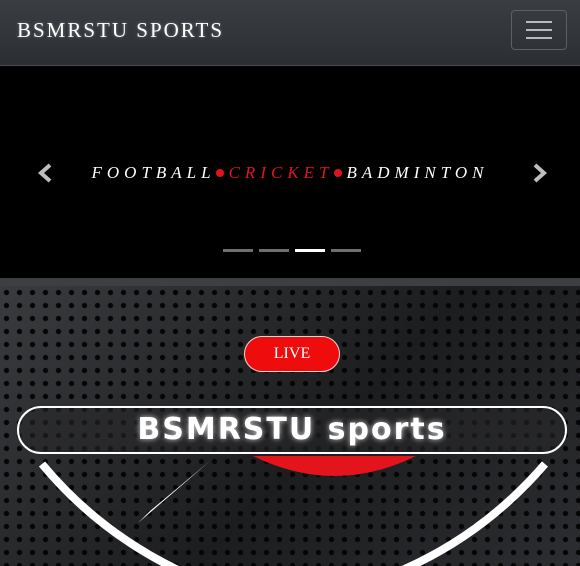 This screenshot has height=566, width=580. I want to click on hero-title: BSMRSTU sports, so click(292, 430).